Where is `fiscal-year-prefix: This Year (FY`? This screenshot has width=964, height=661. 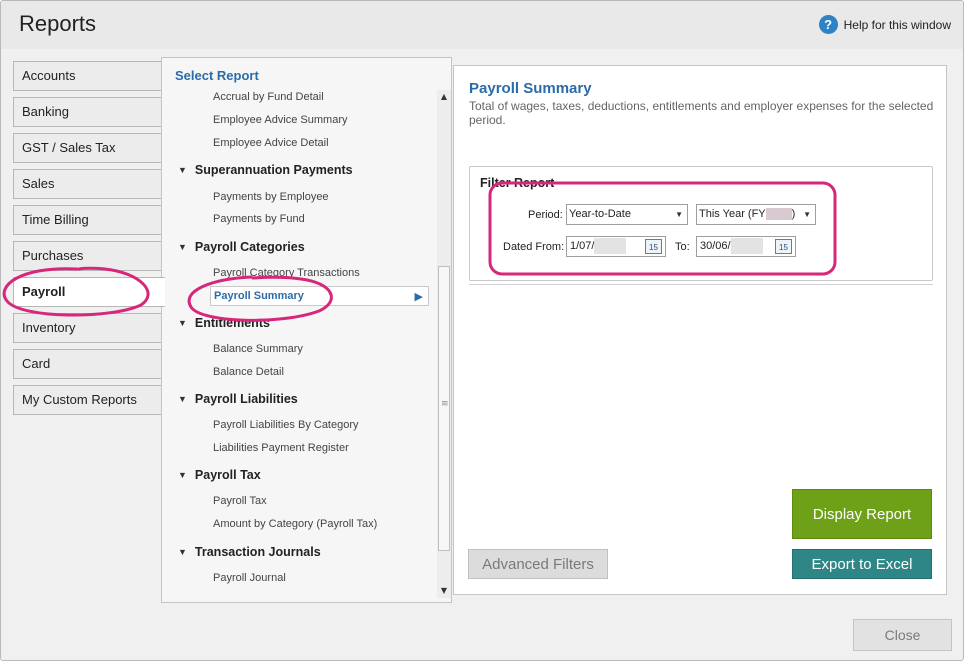 fiscal-year-prefix: This Year (FY is located at coordinates (732, 214).